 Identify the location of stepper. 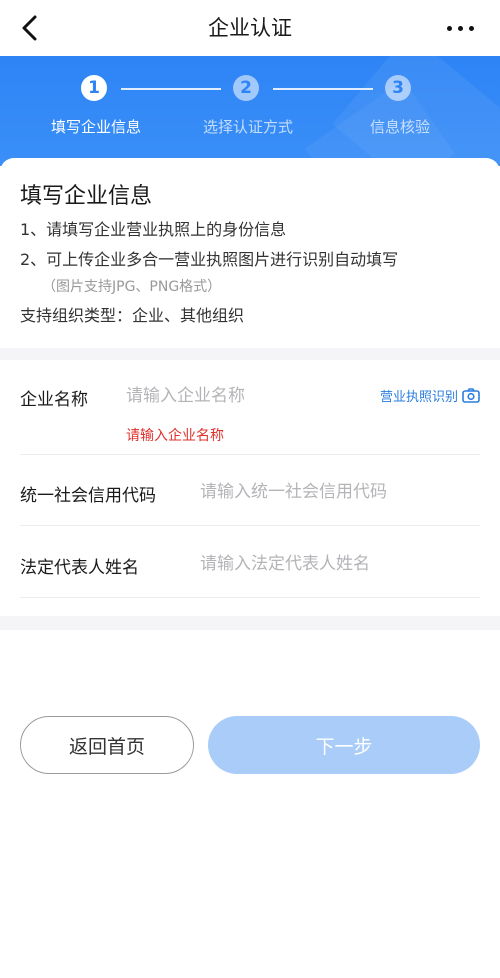
(250, 111).